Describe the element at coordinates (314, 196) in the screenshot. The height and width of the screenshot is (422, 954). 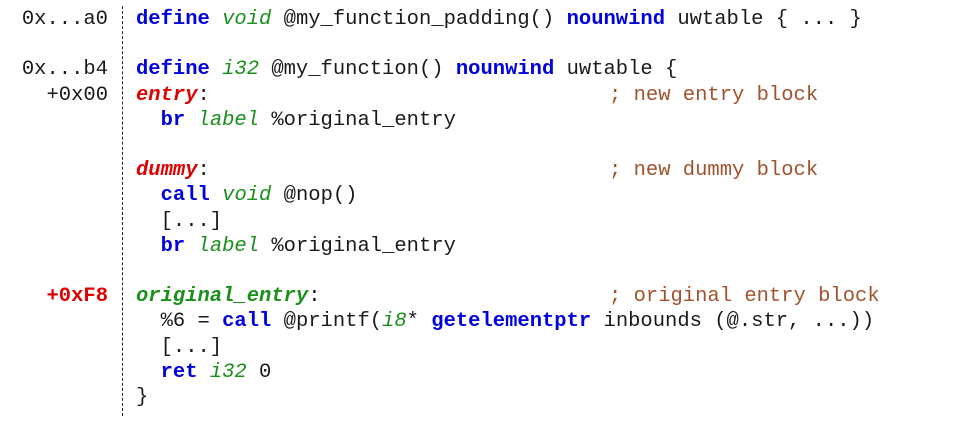
I see `code-token: @nop()` at that location.